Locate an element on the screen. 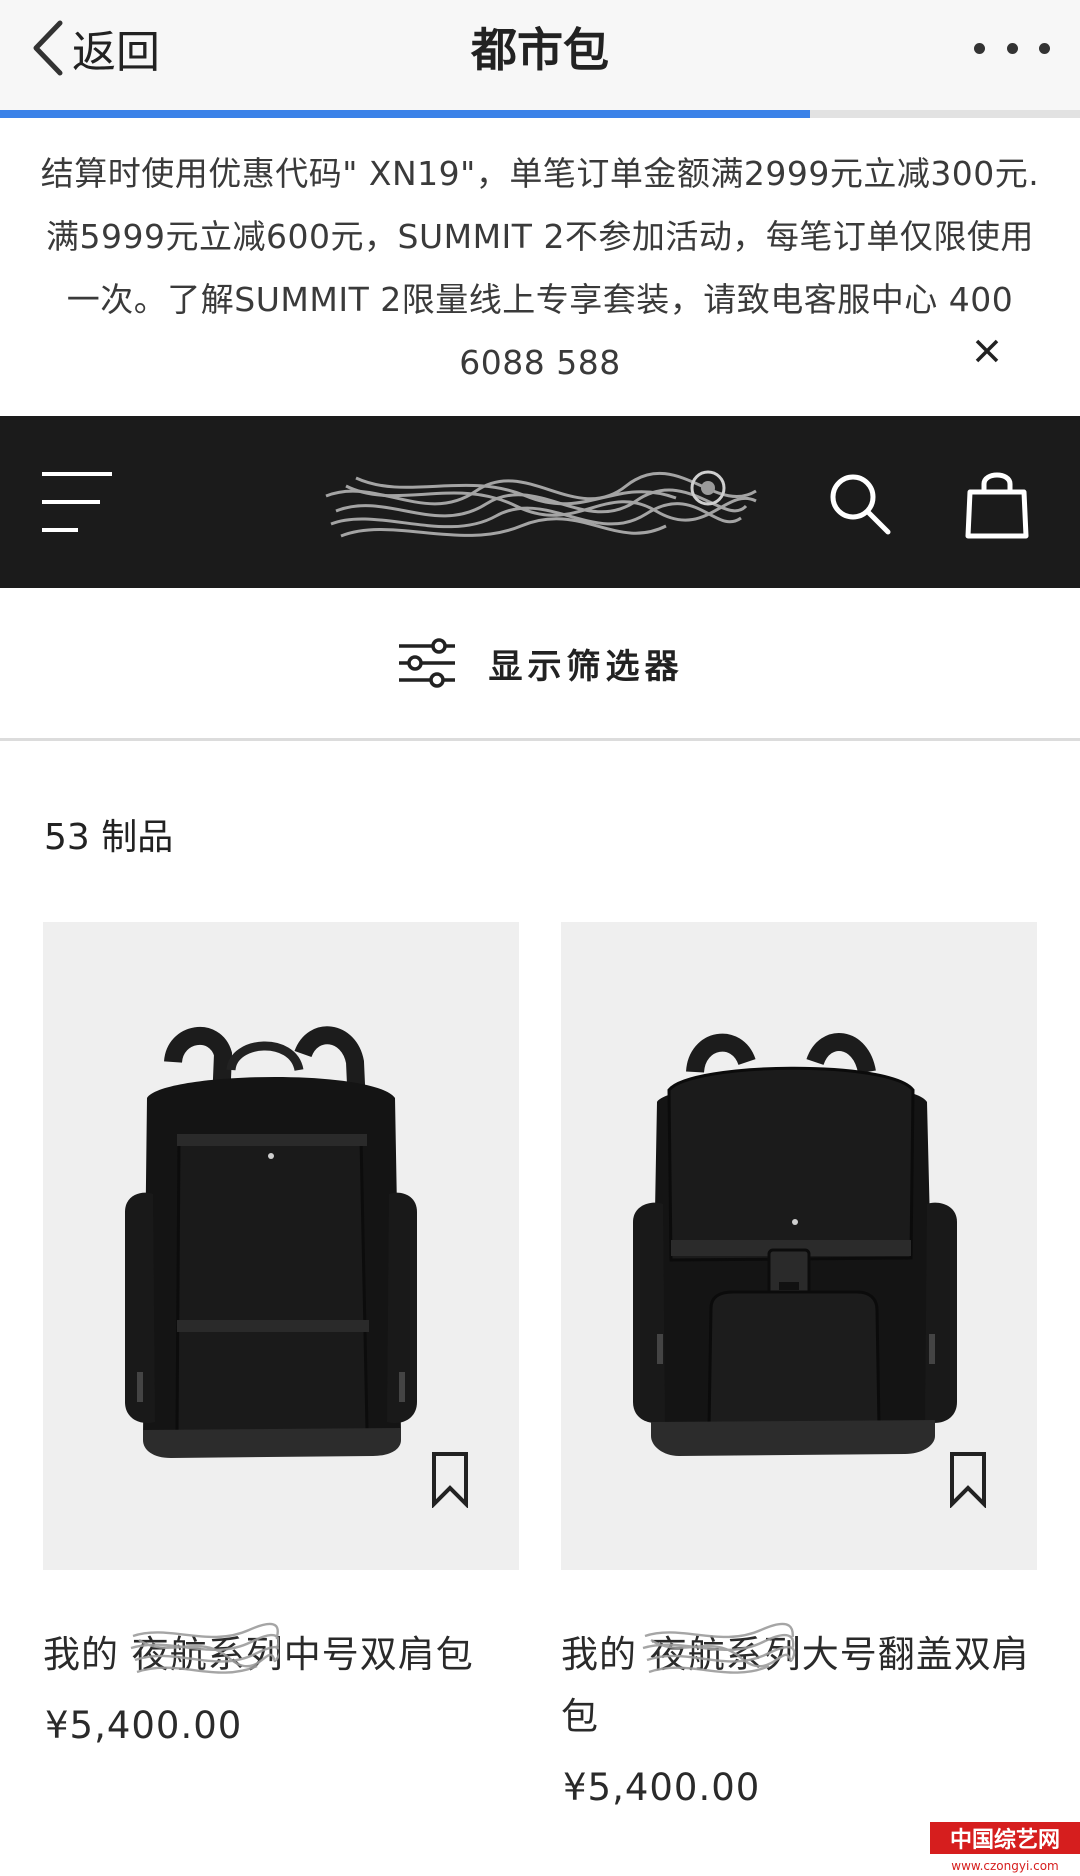 This screenshot has width=1080, height=1876. show-filters-label: 显示筛选器 is located at coordinates (586, 666).